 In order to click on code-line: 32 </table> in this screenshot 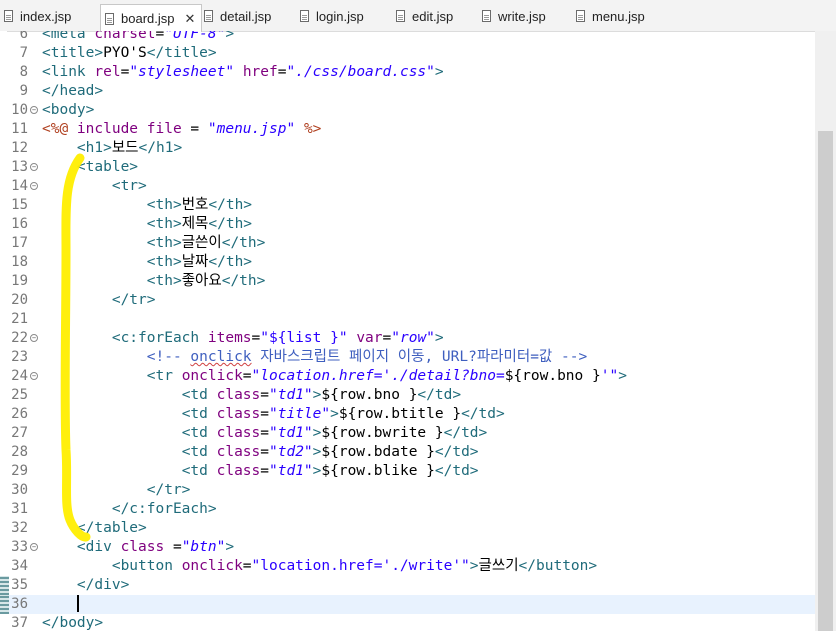, I will do `click(407, 528)`.